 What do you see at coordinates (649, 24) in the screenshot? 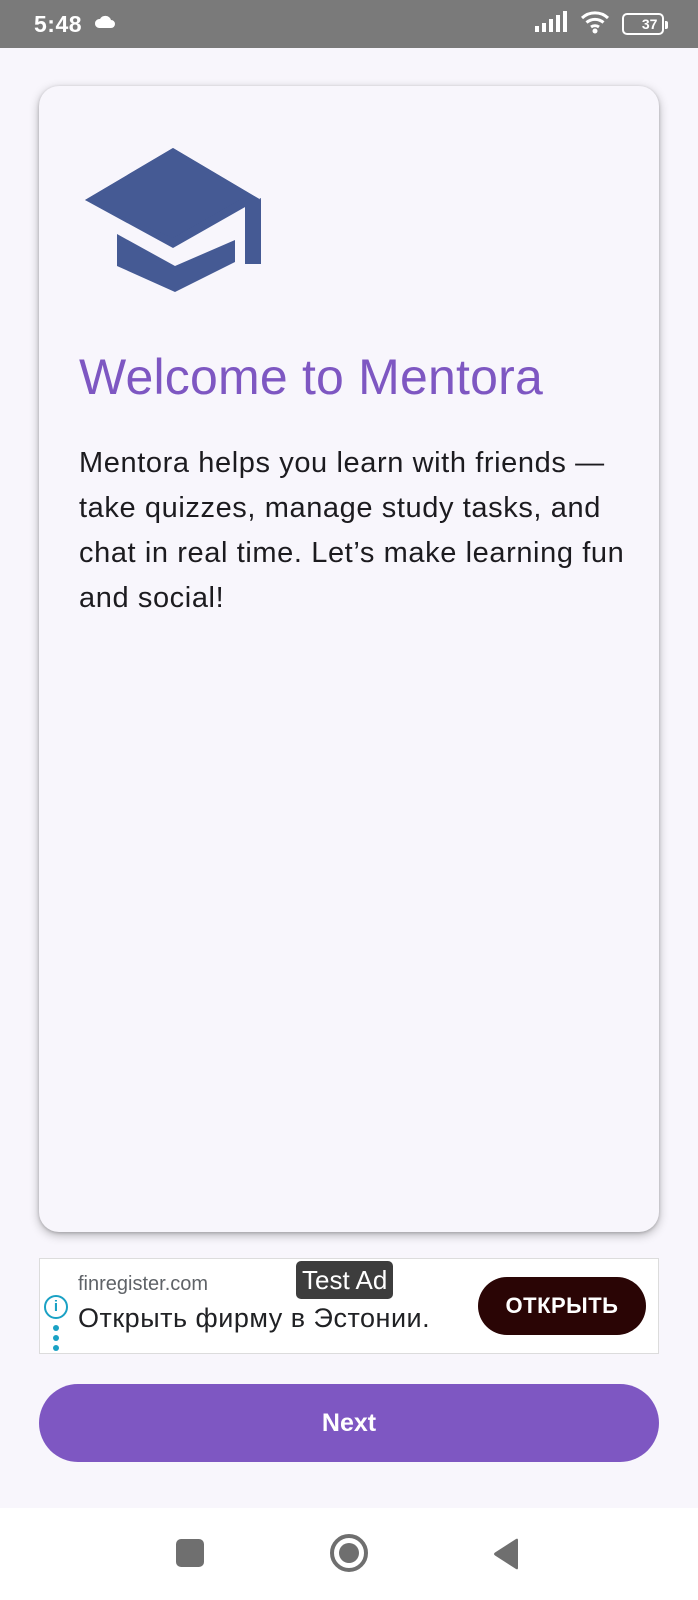
I see `battery-level: 37` at bounding box center [649, 24].